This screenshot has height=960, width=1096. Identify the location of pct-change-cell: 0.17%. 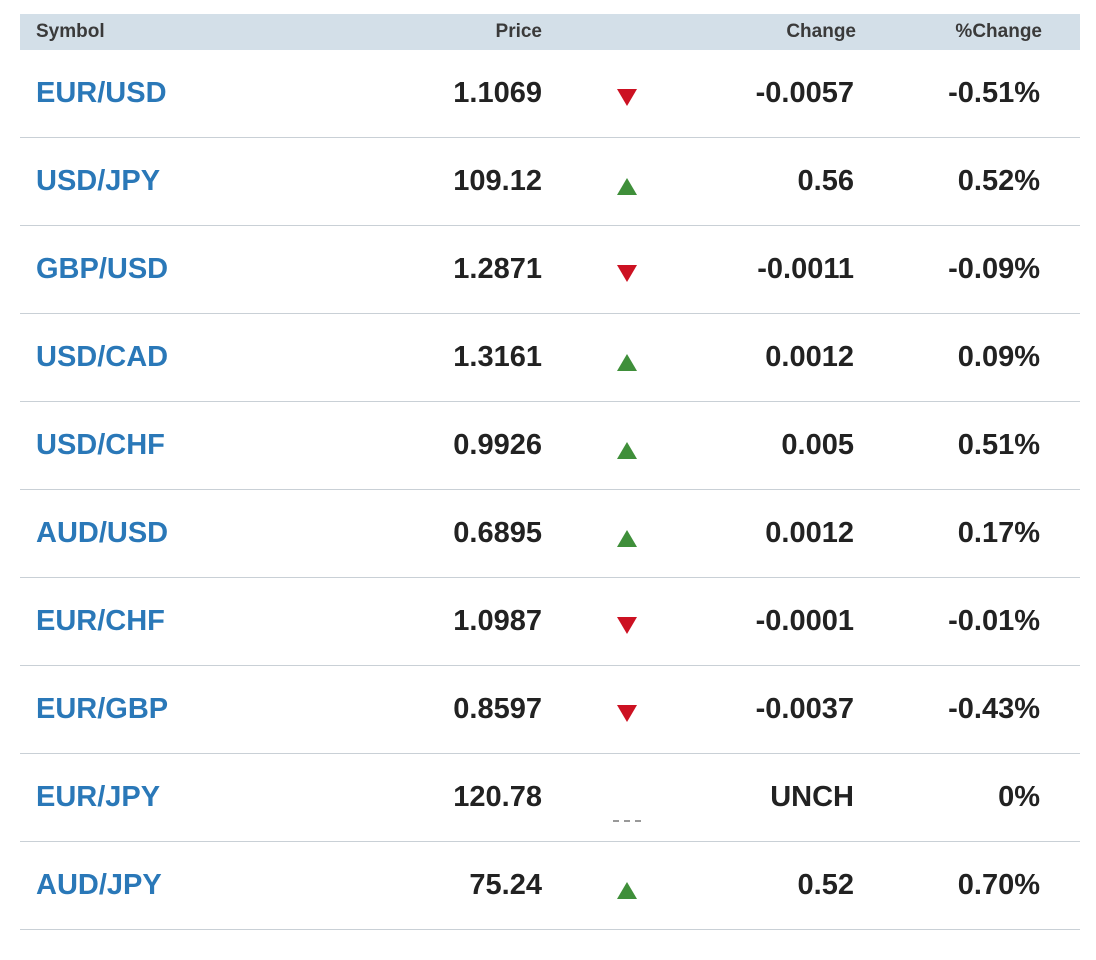
(998, 533).